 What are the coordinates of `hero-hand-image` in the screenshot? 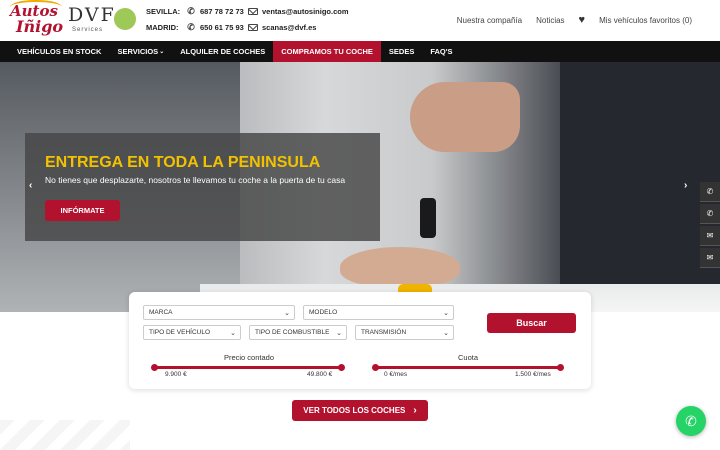 It's located at (465, 117).